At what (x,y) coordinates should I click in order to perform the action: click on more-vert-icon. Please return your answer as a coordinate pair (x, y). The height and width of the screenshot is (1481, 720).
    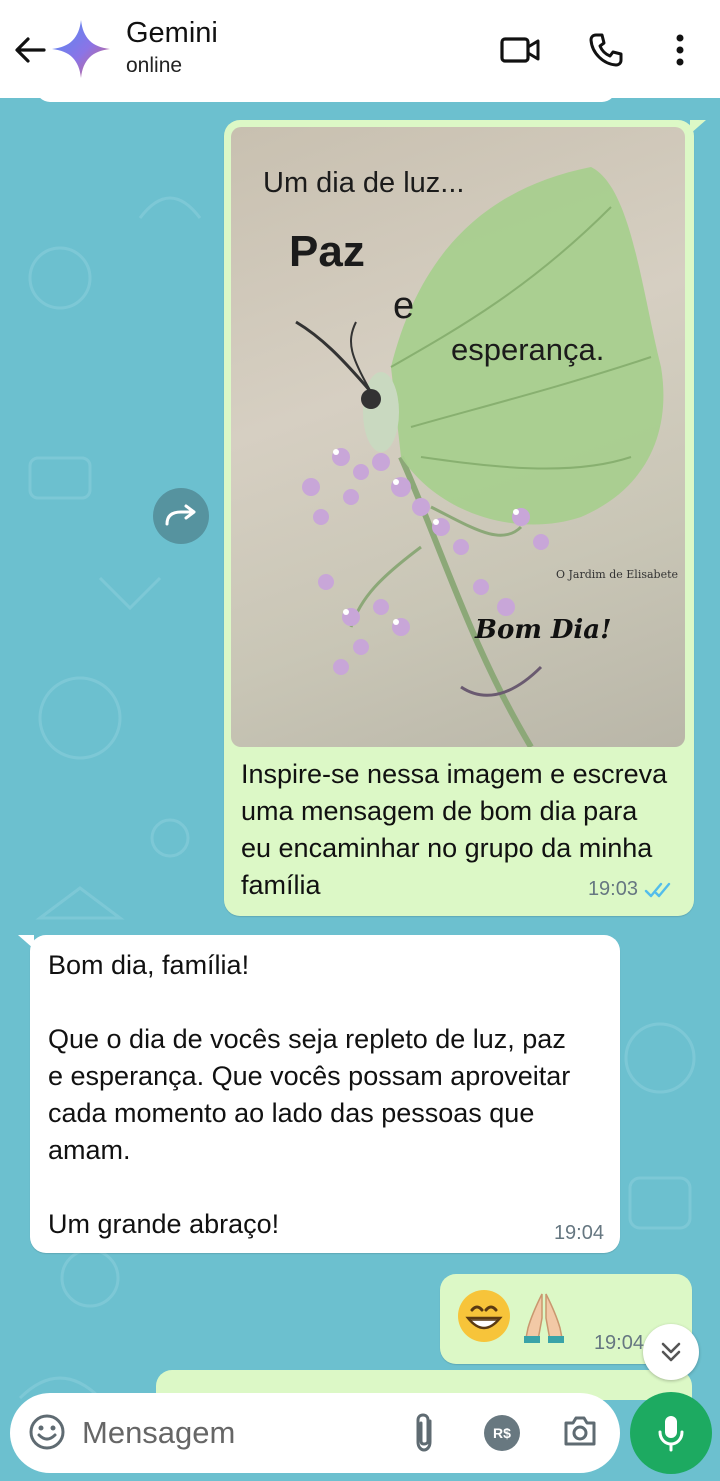
    Looking at the image, I should click on (680, 50).